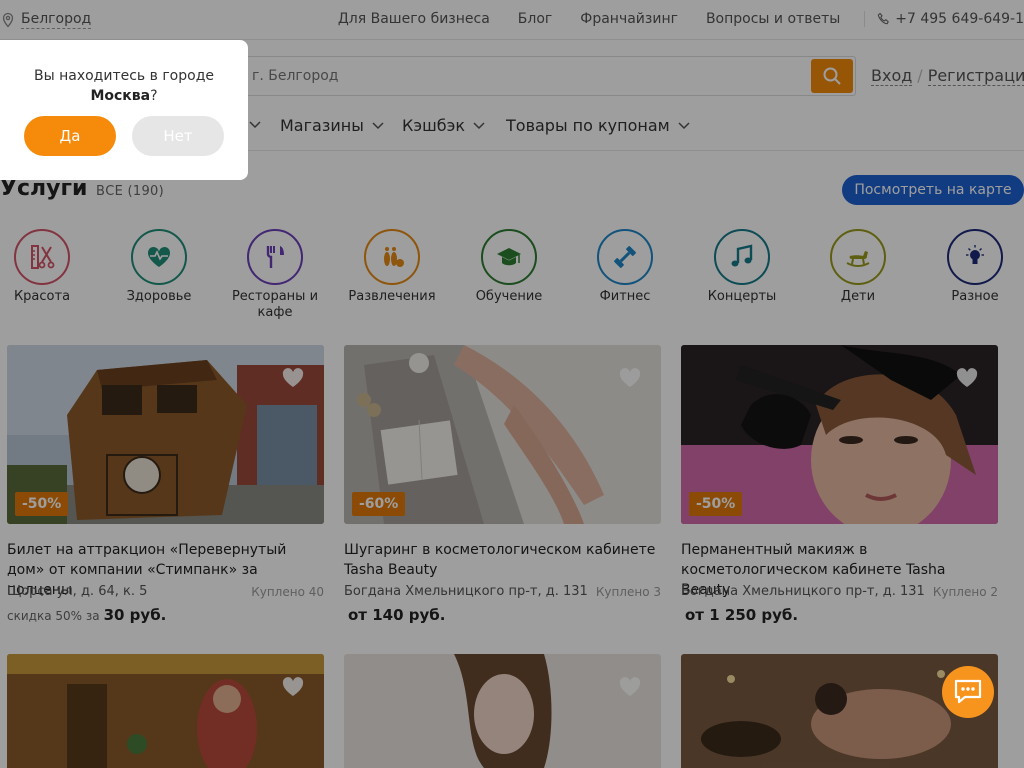  I want to click on confirm-yes-button: Да, so click(70, 136).